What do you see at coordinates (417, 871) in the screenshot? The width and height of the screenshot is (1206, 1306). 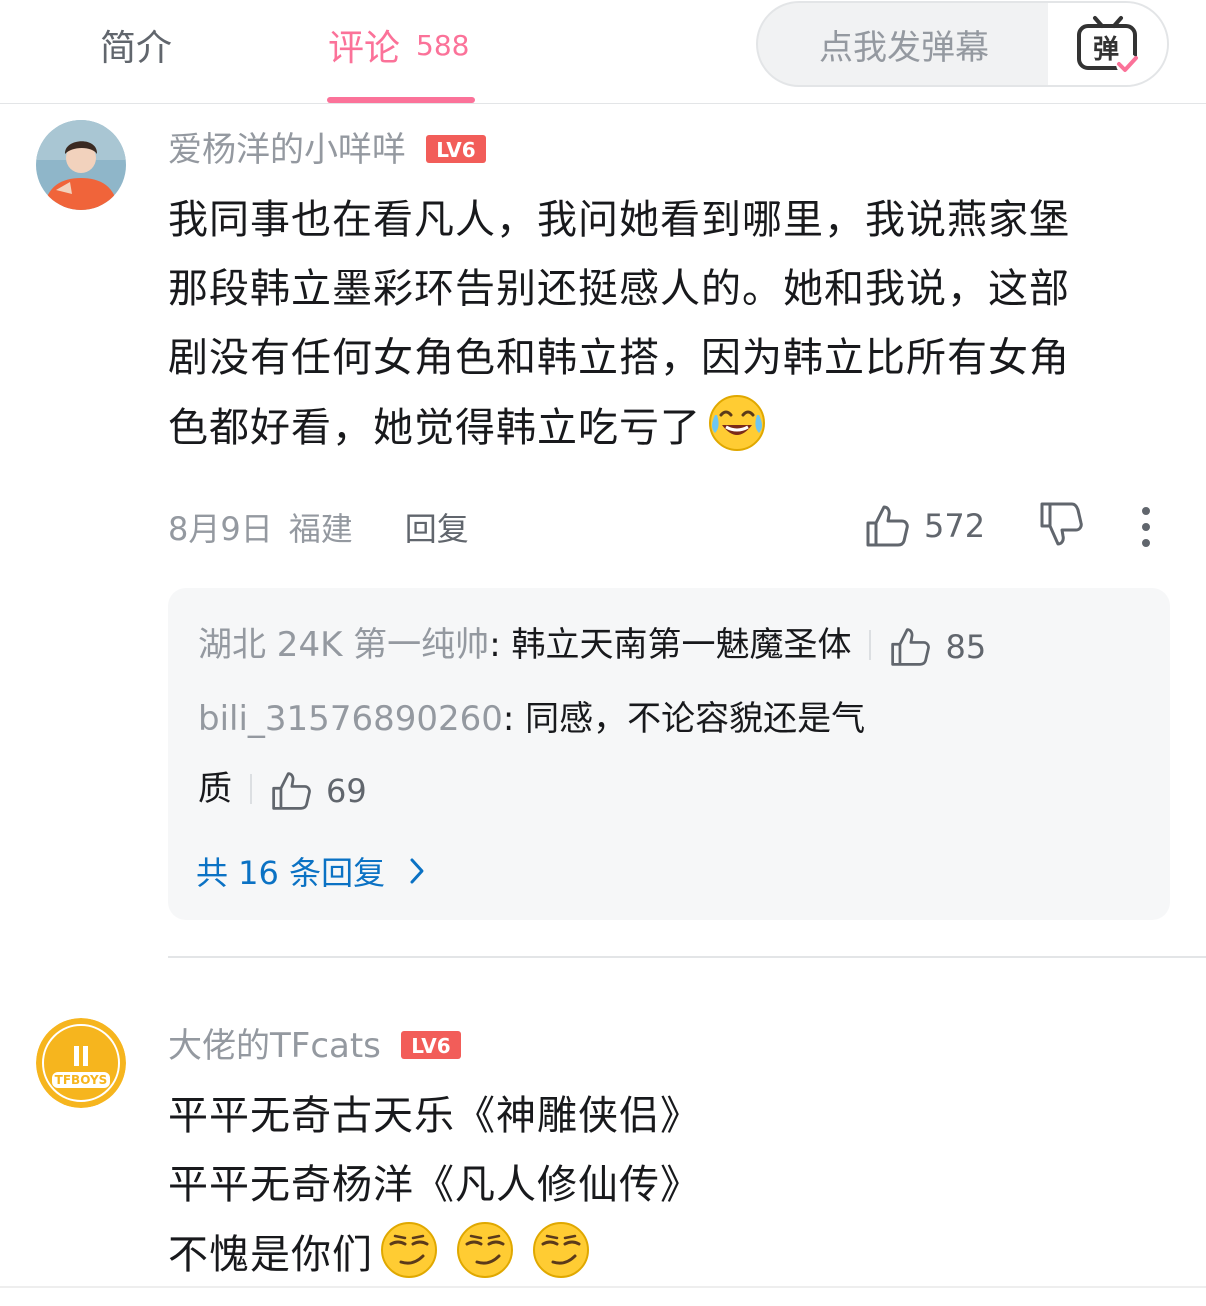 I see `chevron-right-icon` at bounding box center [417, 871].